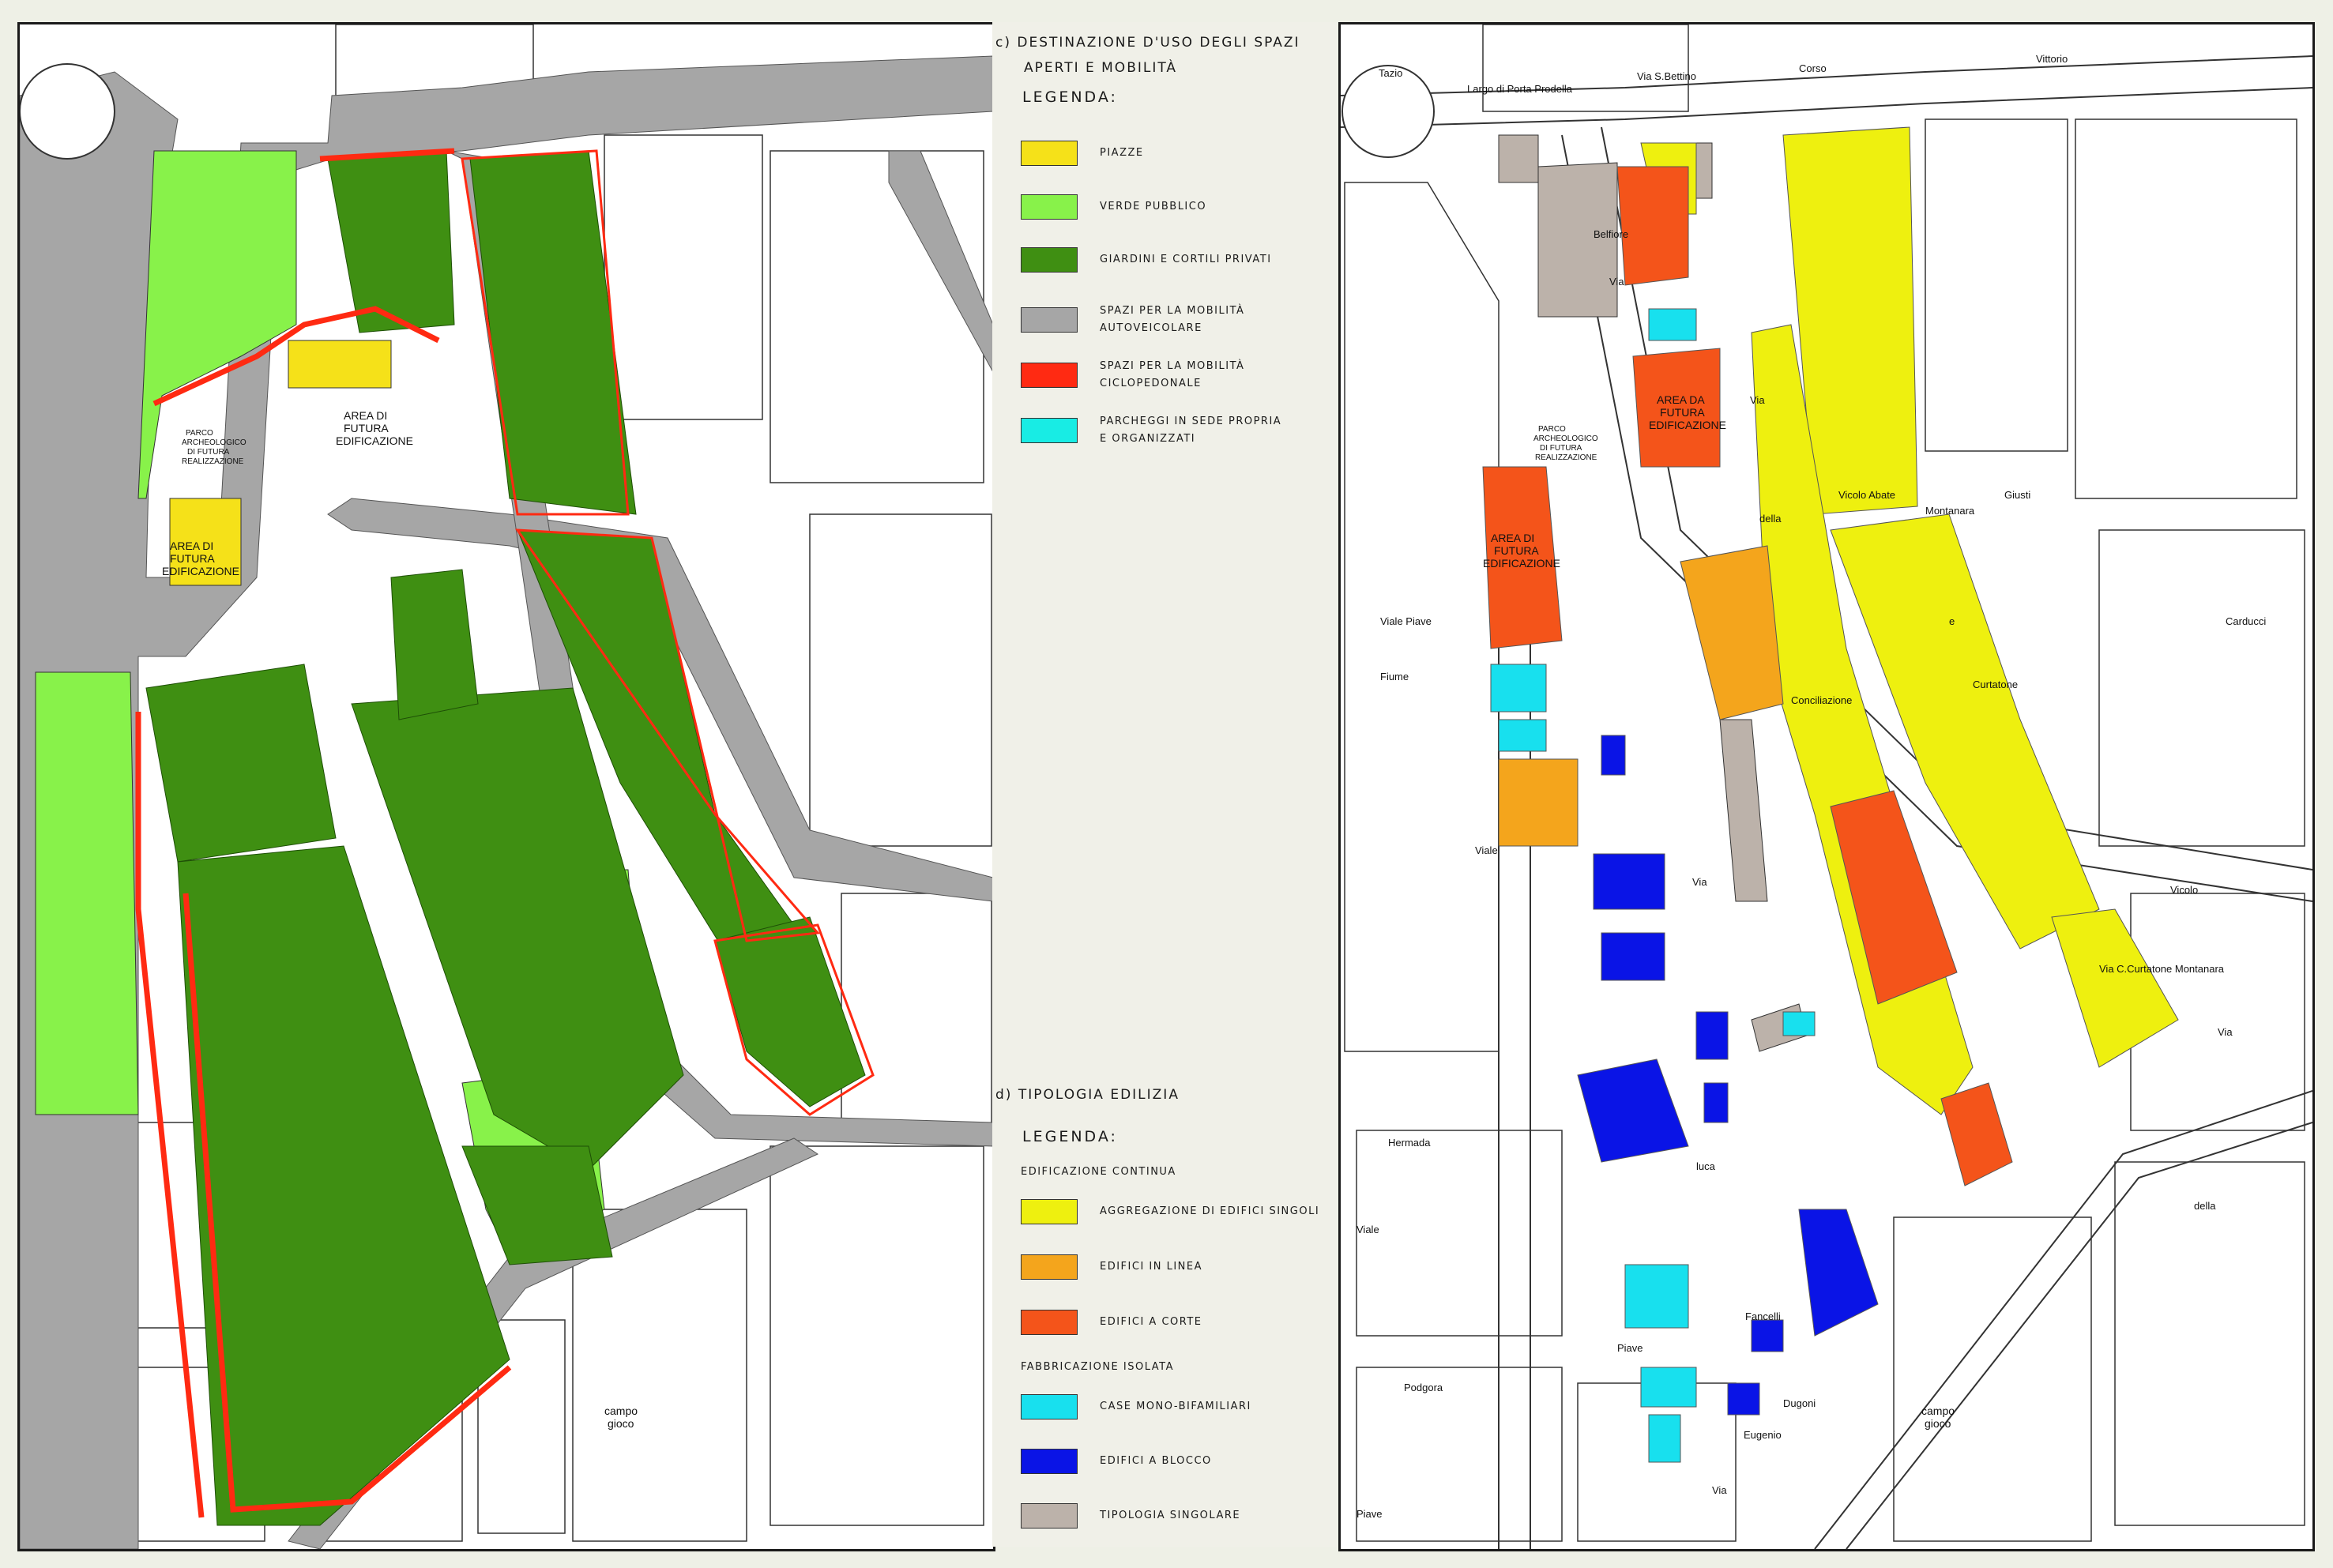 The height and width of the screenshot is (1568, 2333). What do you see at coordinates (67, 111) in the screenshot?
I see `roundabout` at bounding box center [67, 111].